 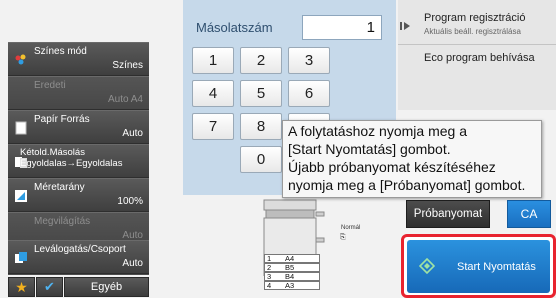 What do you see at coordinates (369, 149) in the screenshot?
I see `tooltip-line: [Start Nyomtatás] gombot.` at bounding box center [369, 149].